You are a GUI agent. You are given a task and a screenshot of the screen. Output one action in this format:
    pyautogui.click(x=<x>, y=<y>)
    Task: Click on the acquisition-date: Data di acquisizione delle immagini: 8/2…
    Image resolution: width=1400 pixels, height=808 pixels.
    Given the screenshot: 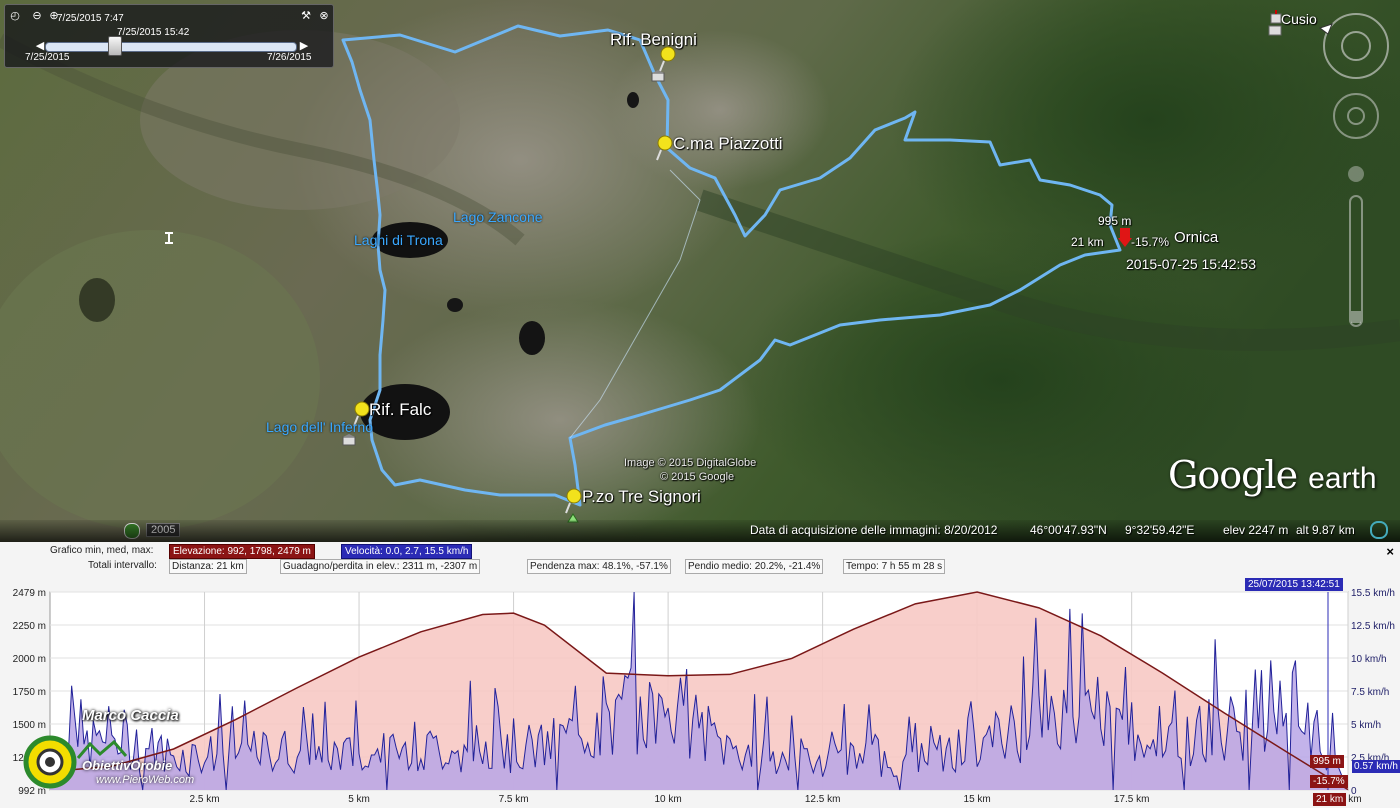 What is the action you would take?
    pyautogui.click(x=874, y=530)
    